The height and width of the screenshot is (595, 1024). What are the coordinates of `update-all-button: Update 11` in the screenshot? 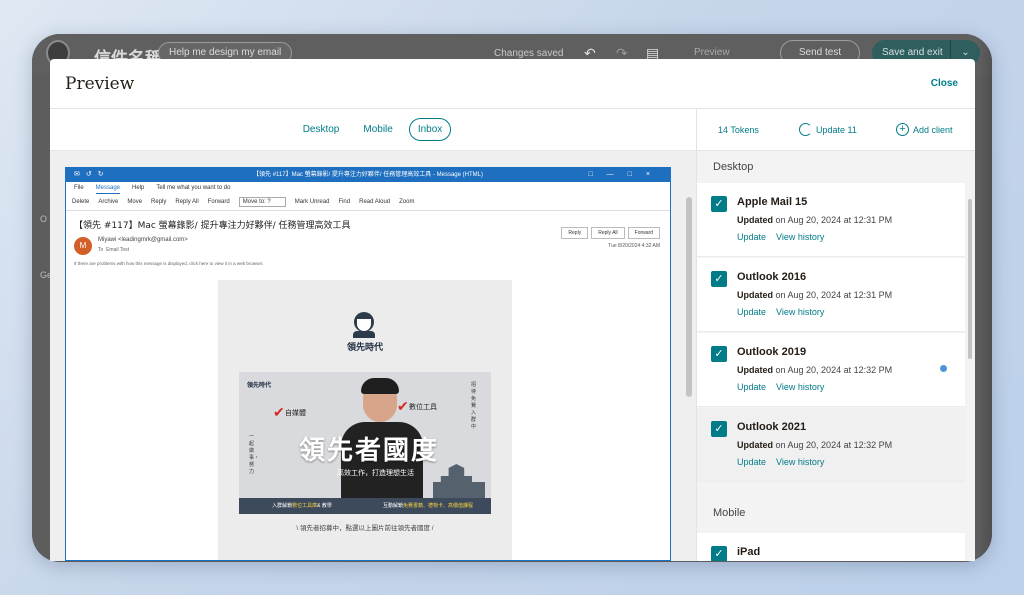 It's located at (828, 129).